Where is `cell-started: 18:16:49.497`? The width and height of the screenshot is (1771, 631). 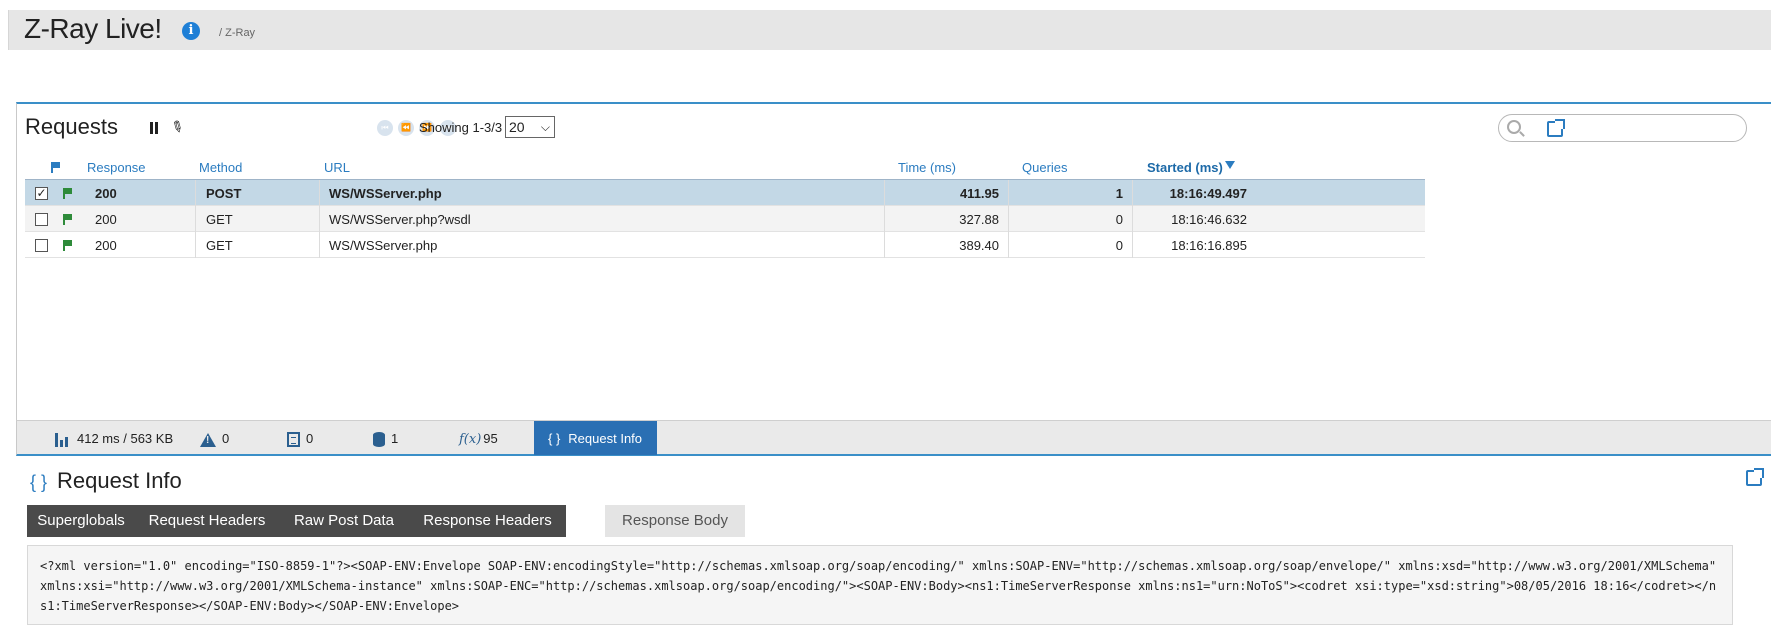 cell-started: 18:16:49.497 is located at coordinates (1208, 193).